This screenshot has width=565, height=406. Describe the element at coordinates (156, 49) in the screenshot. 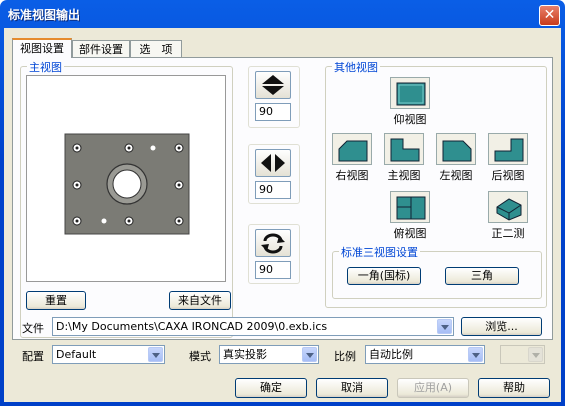

I see `tab-options: 选 项` at that location.